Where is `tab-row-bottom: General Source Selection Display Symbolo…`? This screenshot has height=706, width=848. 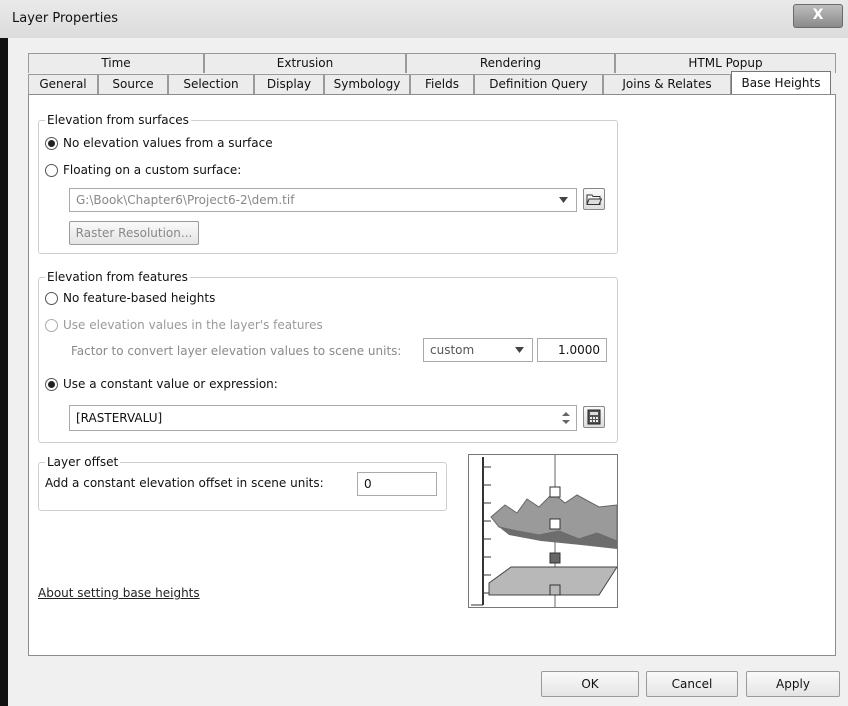
tab-row-bottom: General Source Selection Display Symbolo… is located at coordinates (429, 82).